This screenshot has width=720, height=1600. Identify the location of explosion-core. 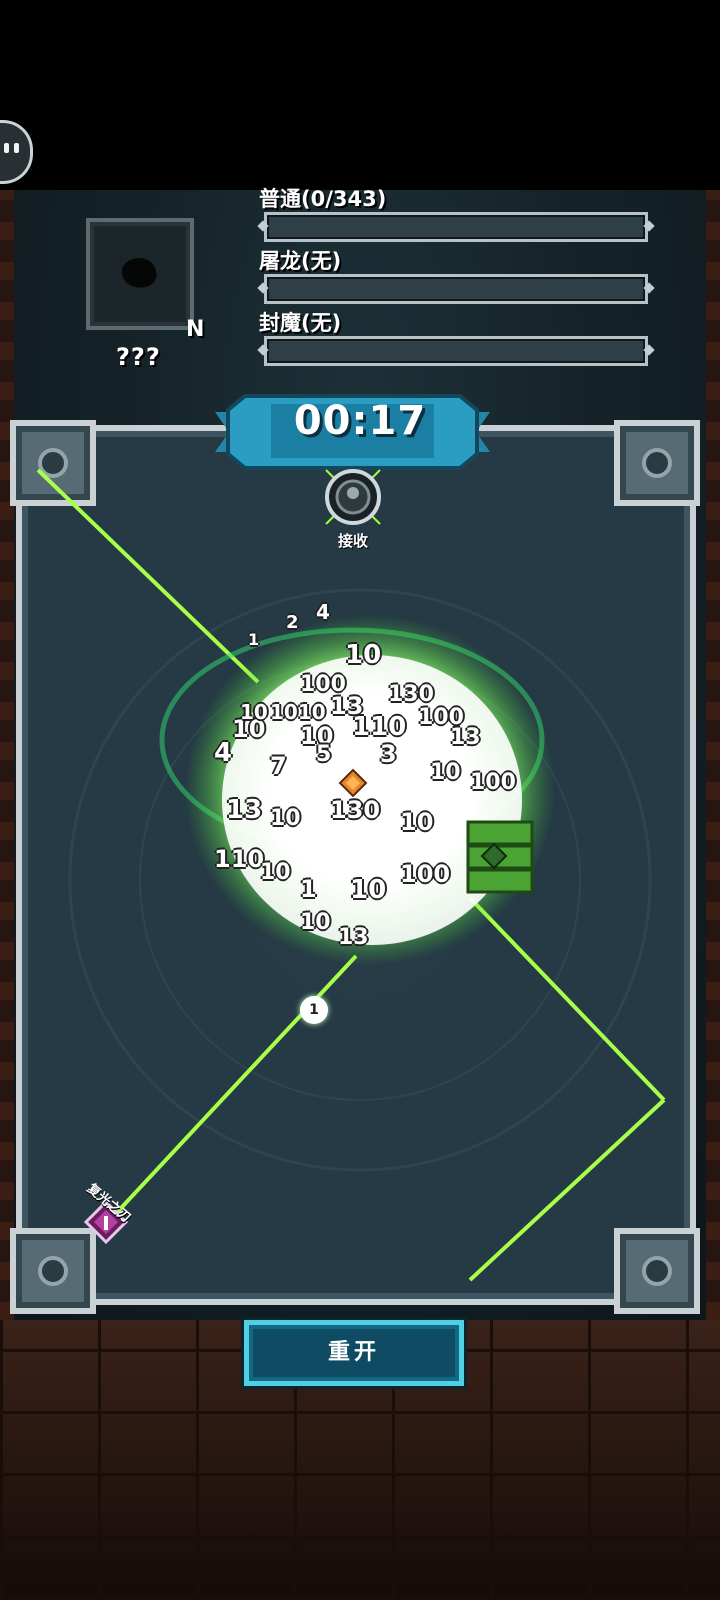
(372, 800).